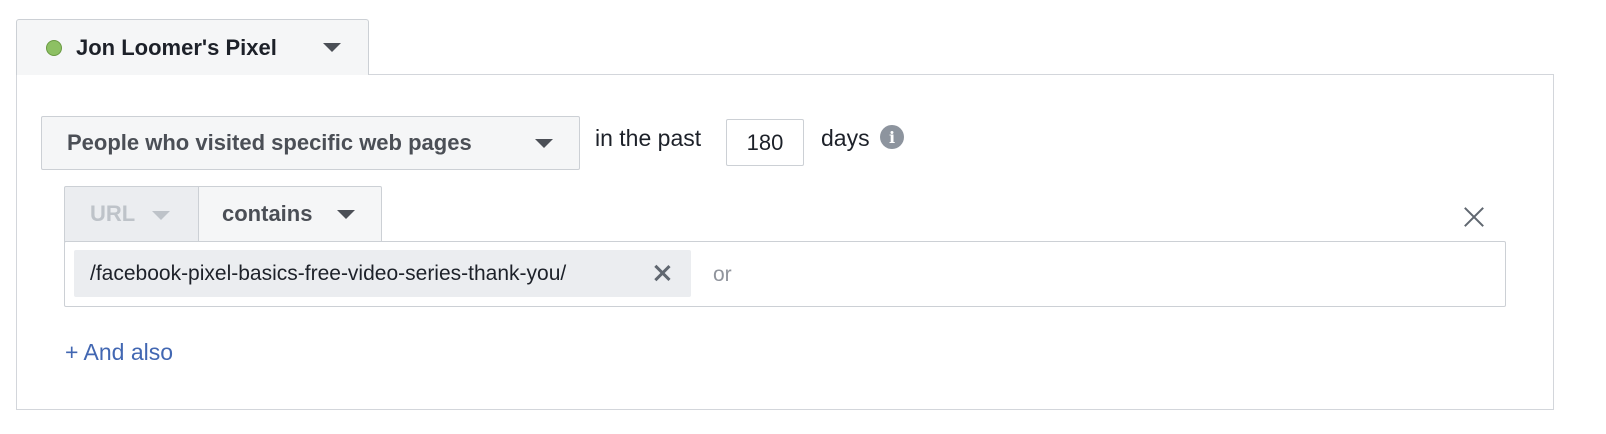  What do you see at coordinates (662, 273) in the screenshot?
I see `remove-token-close-icon` at bounding box center [662, 273].